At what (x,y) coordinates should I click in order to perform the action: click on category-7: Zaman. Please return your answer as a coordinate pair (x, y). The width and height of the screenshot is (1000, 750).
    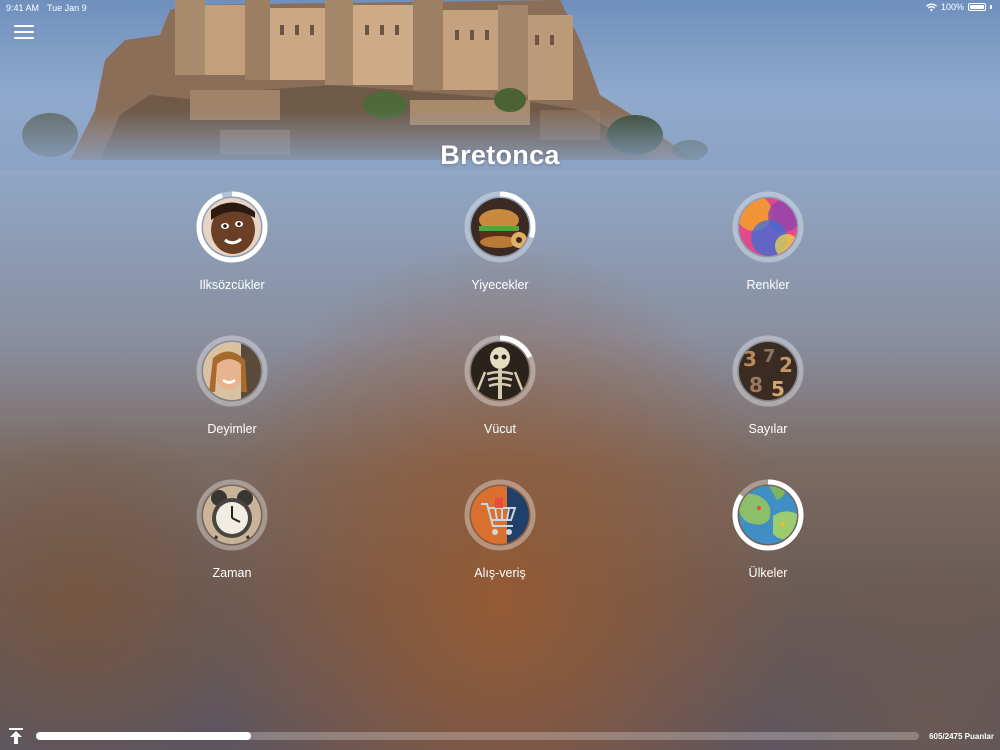
    Looking at the image, I should click on (232, 529).